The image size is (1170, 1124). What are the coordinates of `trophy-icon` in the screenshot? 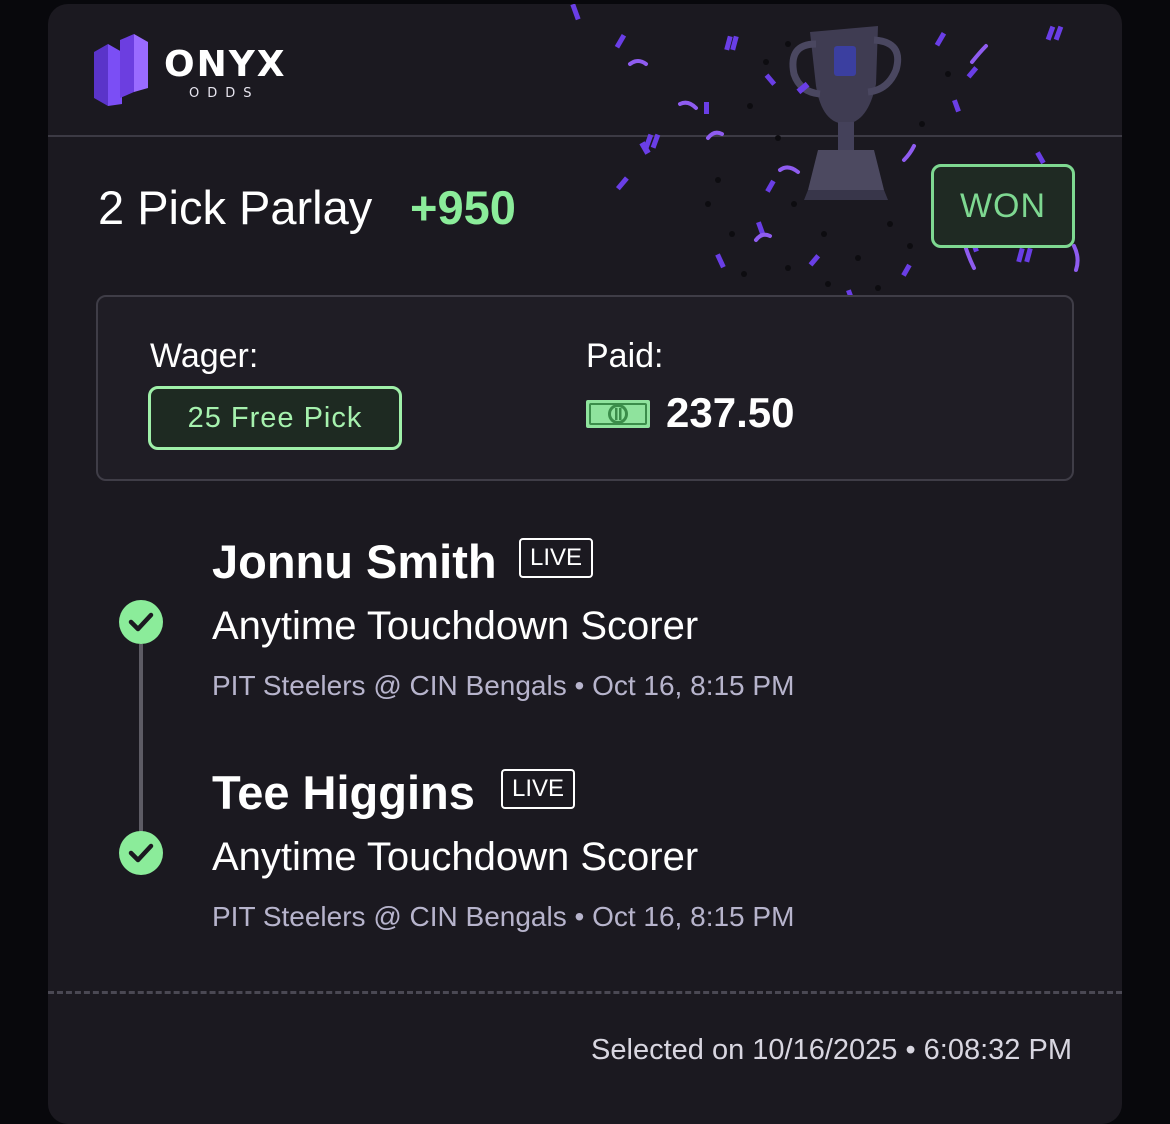 It's located at (845, 113).